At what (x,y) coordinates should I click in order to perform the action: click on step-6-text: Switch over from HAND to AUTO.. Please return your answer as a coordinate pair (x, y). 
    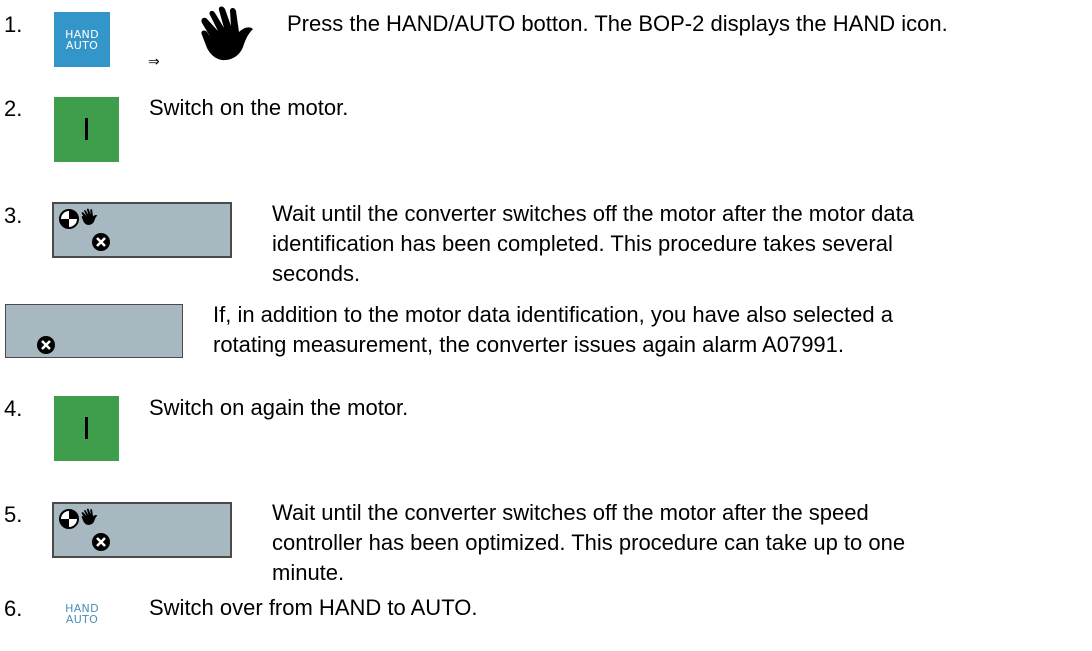
    Looking at the image, I should click on (313, 607).